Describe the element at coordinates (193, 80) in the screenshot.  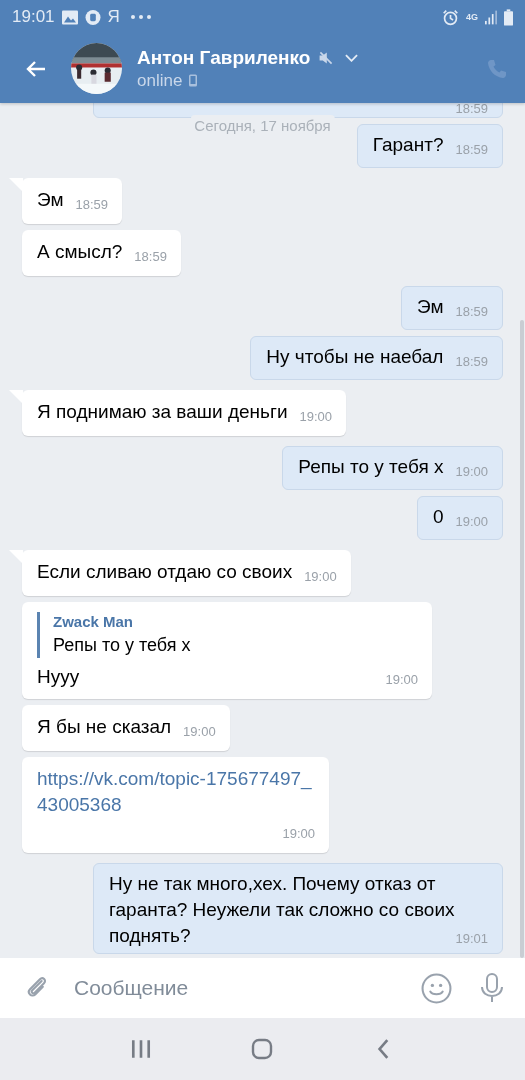
I see `mobile-phone-icon` at that location.